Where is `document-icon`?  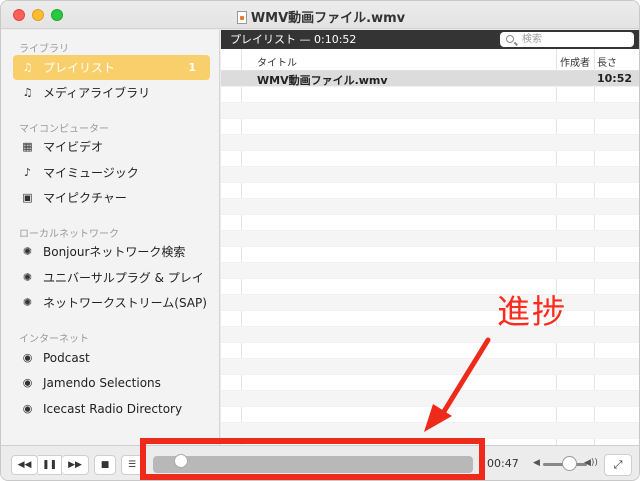
document-icon is located at coordinates (241, 17).